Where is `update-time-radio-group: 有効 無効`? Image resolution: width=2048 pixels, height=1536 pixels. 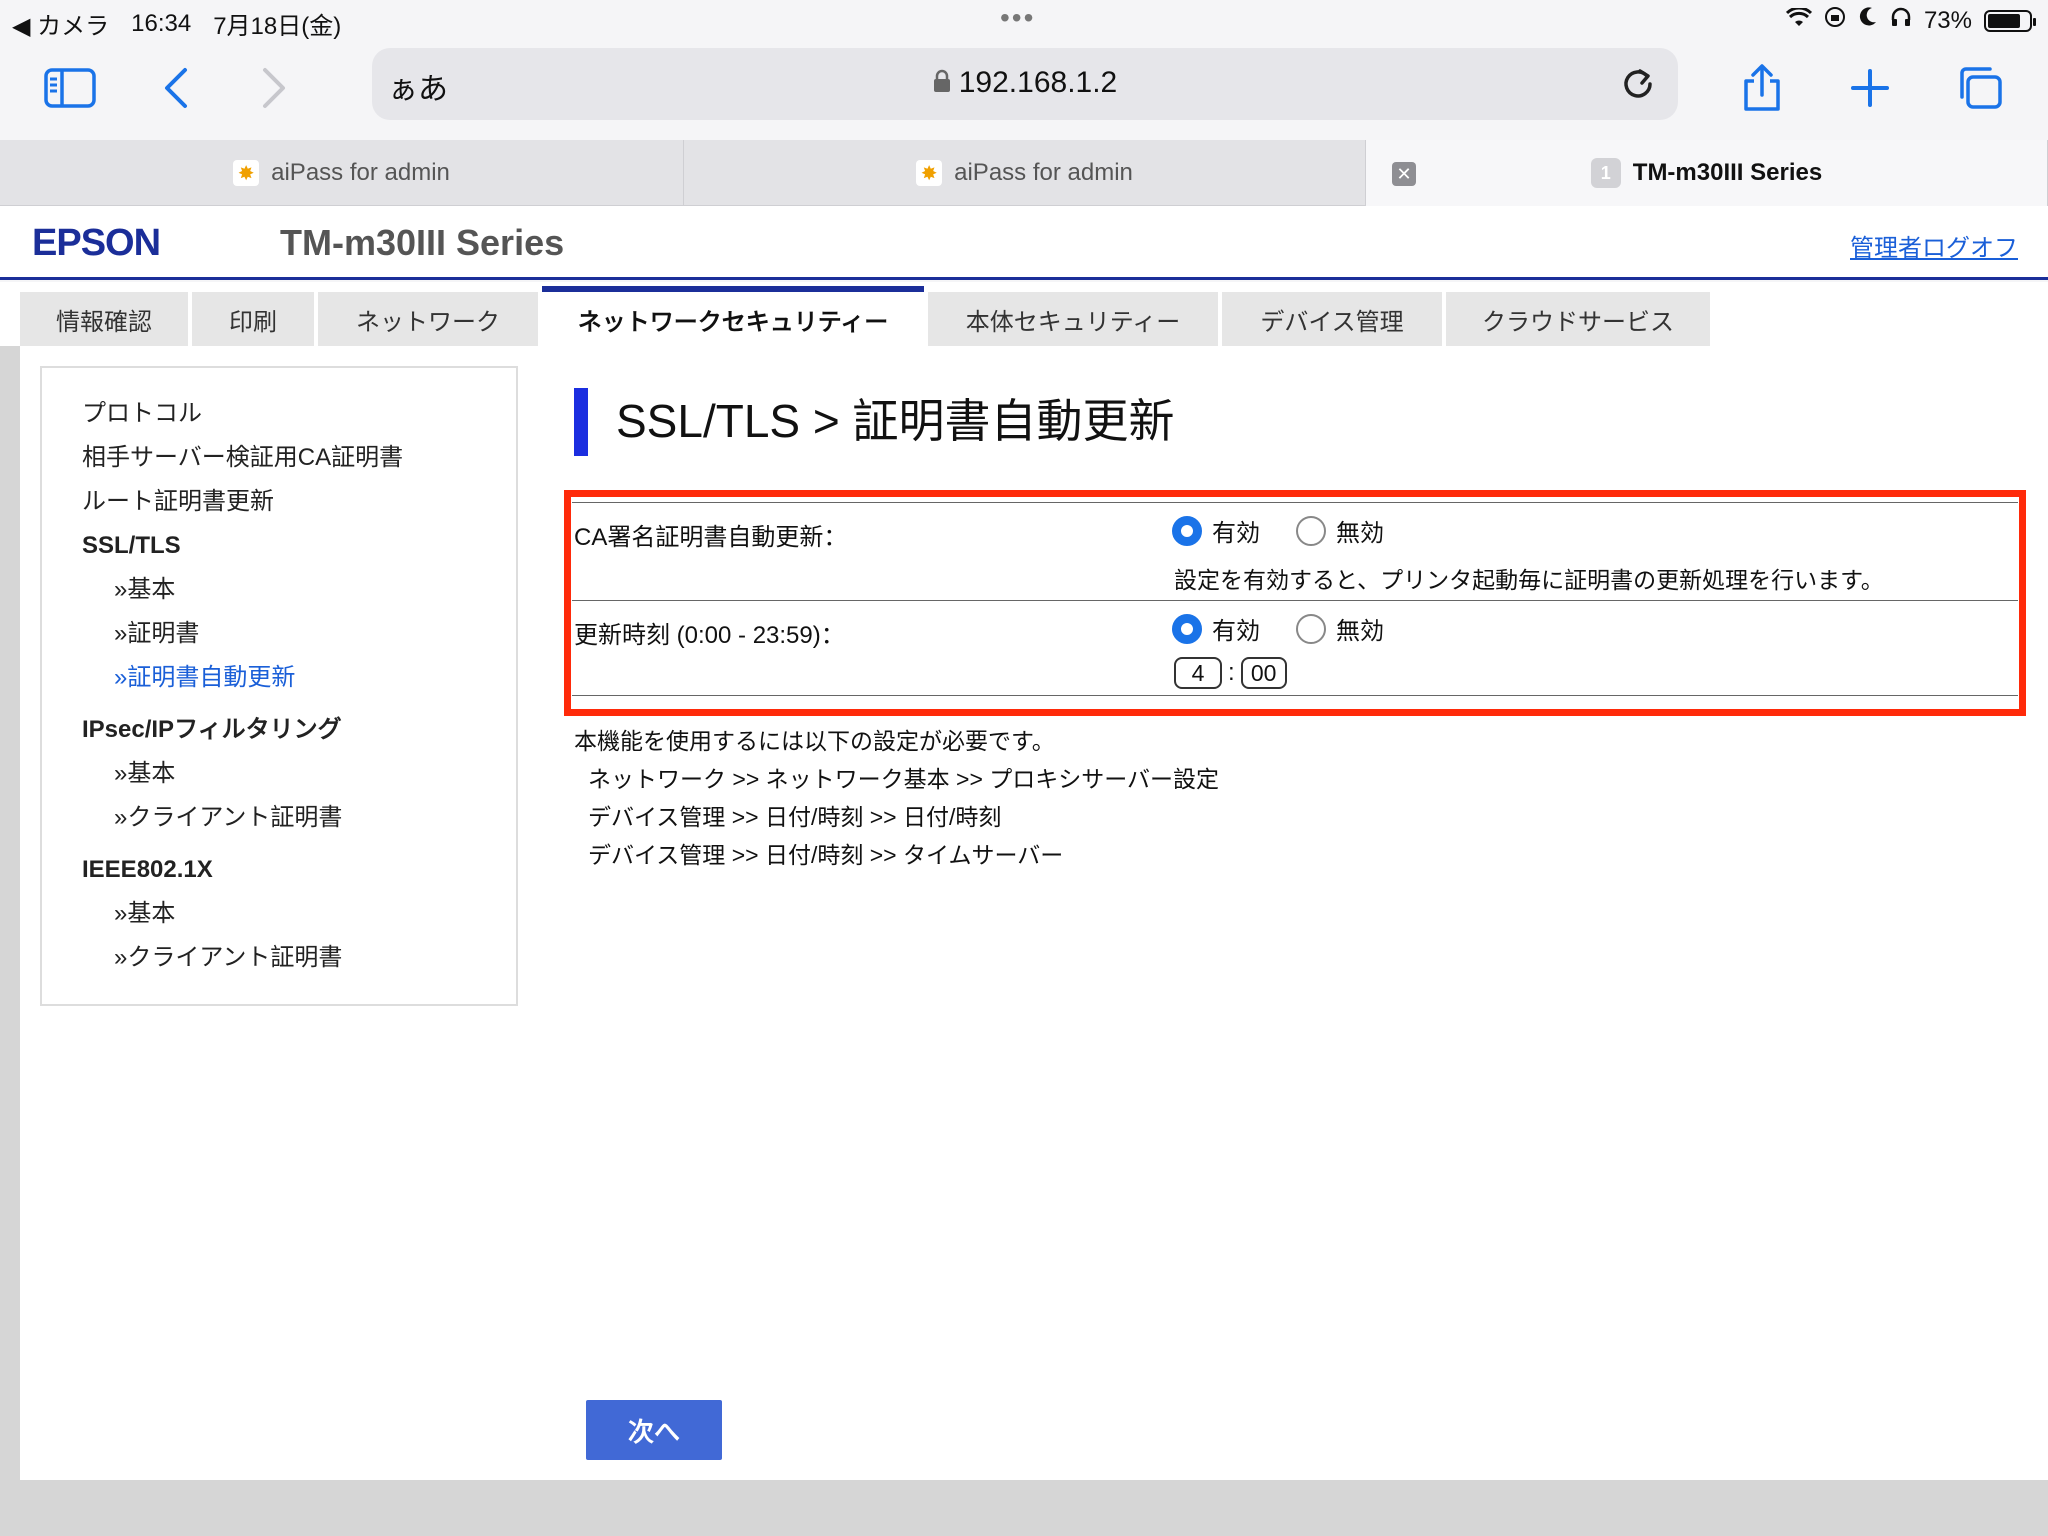
update-time-radio-group: 有効 無効 is located at coordinates (1296, 628).